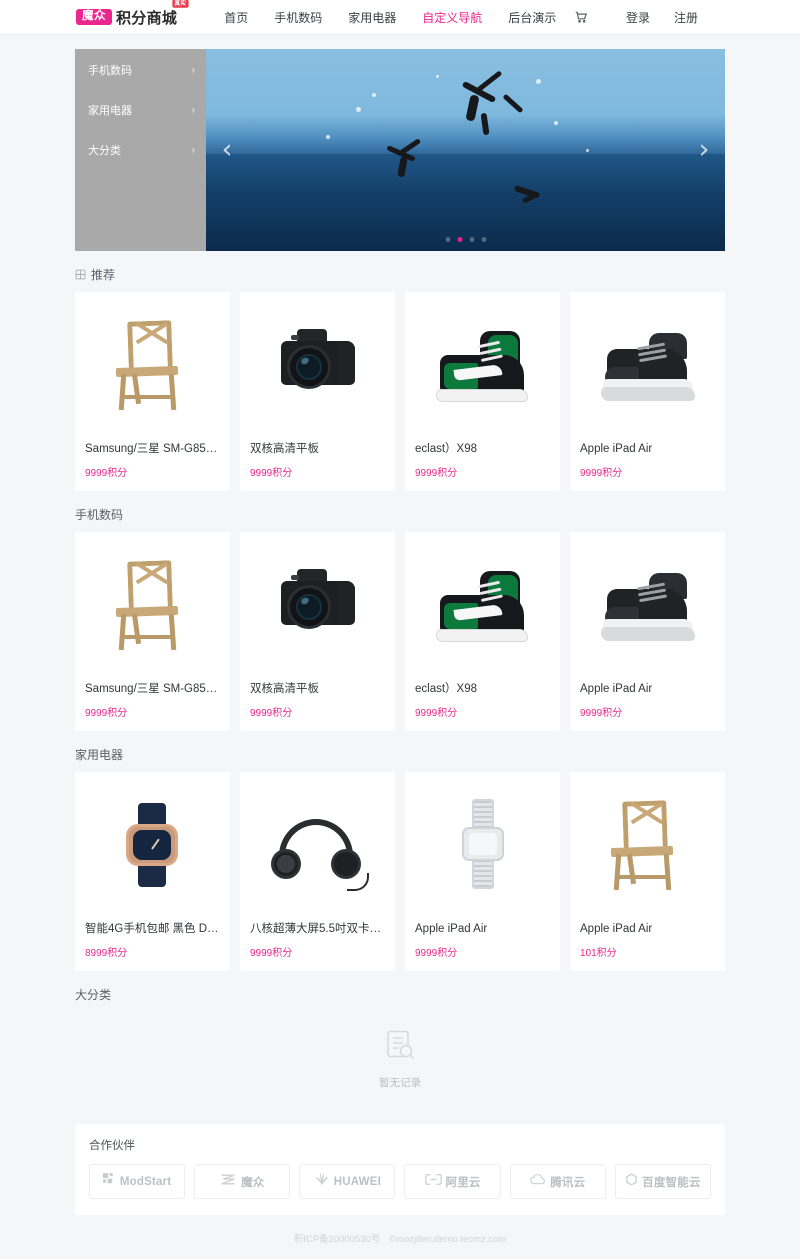  I want to click on brand-logo: 魔众 积分商城 真实, so click(132, 14).